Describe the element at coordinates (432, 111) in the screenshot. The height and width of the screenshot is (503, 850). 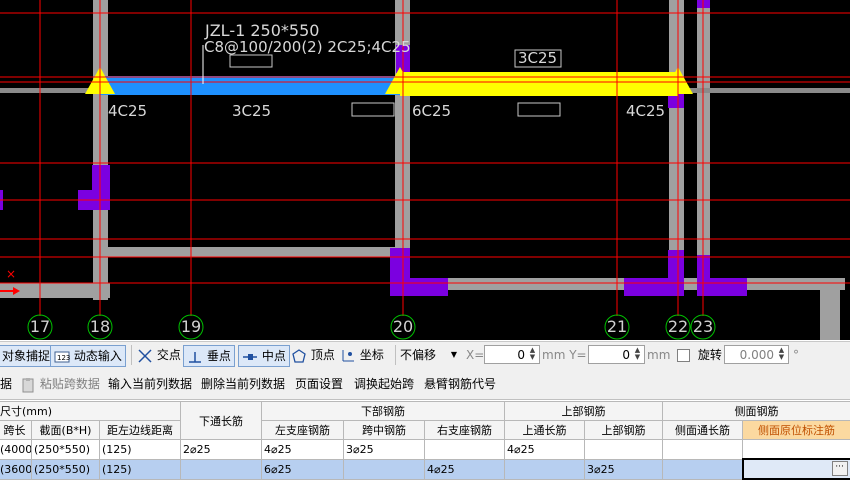
I see `bottom-label: 6C25` at that location.